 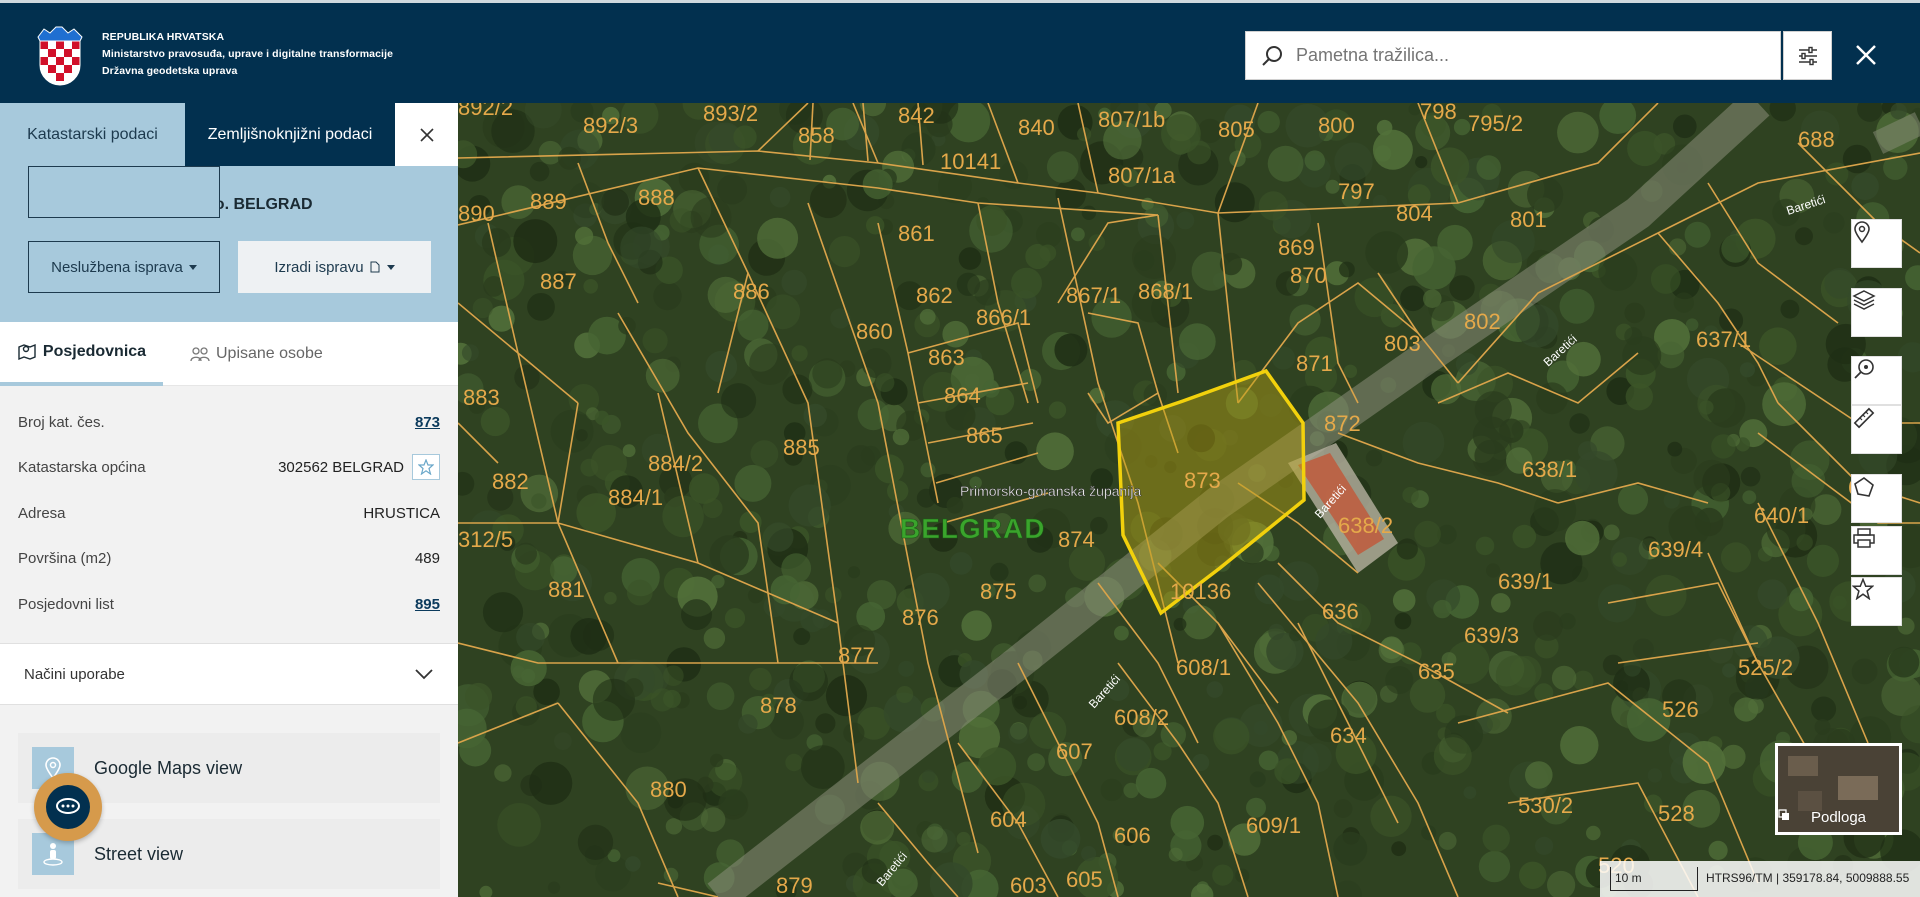 I want to click on parcel-label-608-2: 608/2, so click(x=1141, y=717).